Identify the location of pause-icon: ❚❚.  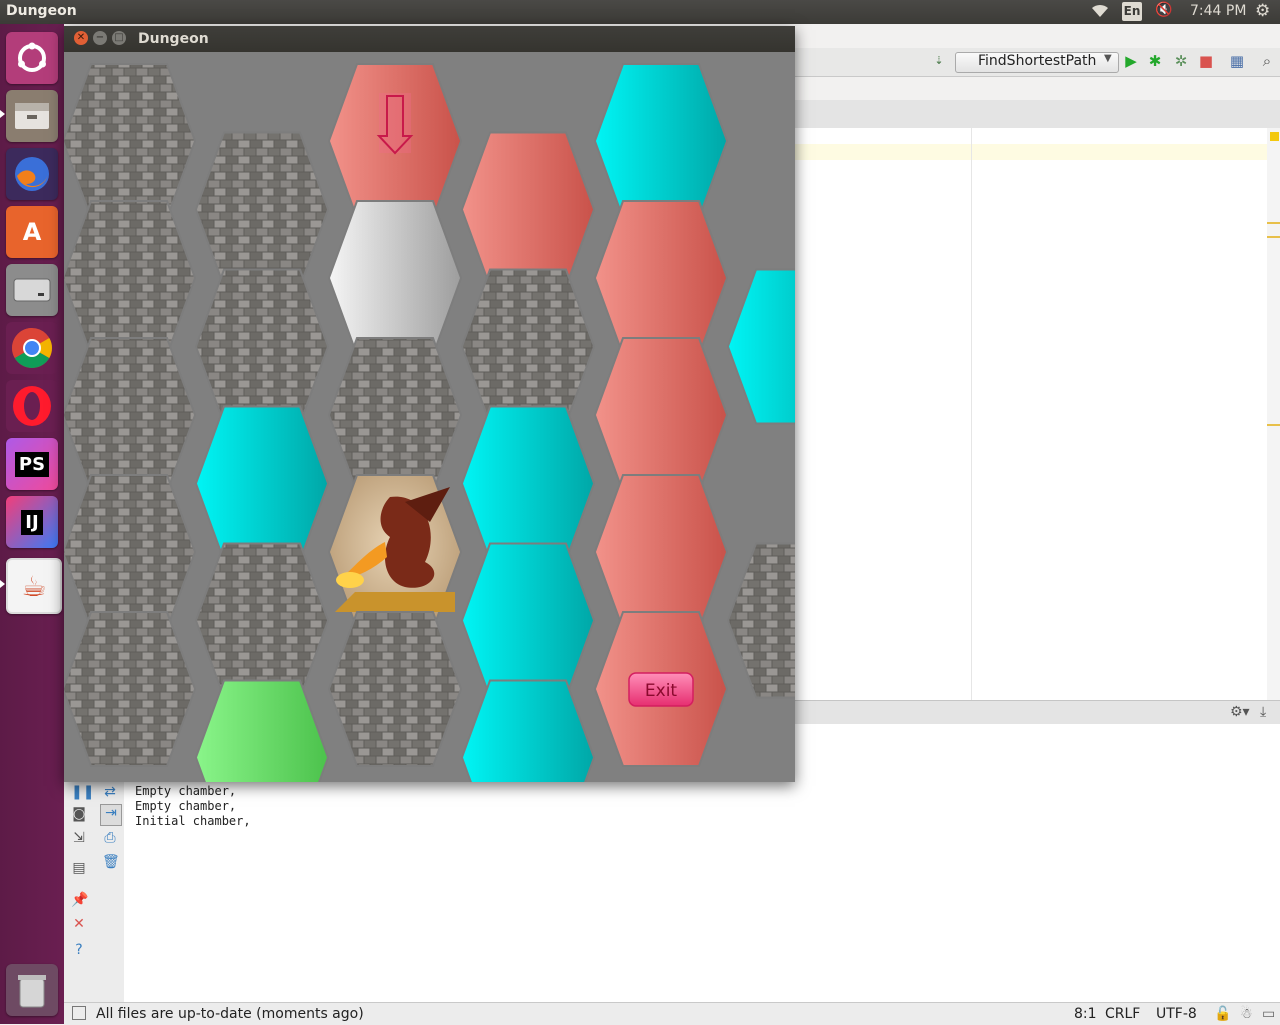
(82, 792).